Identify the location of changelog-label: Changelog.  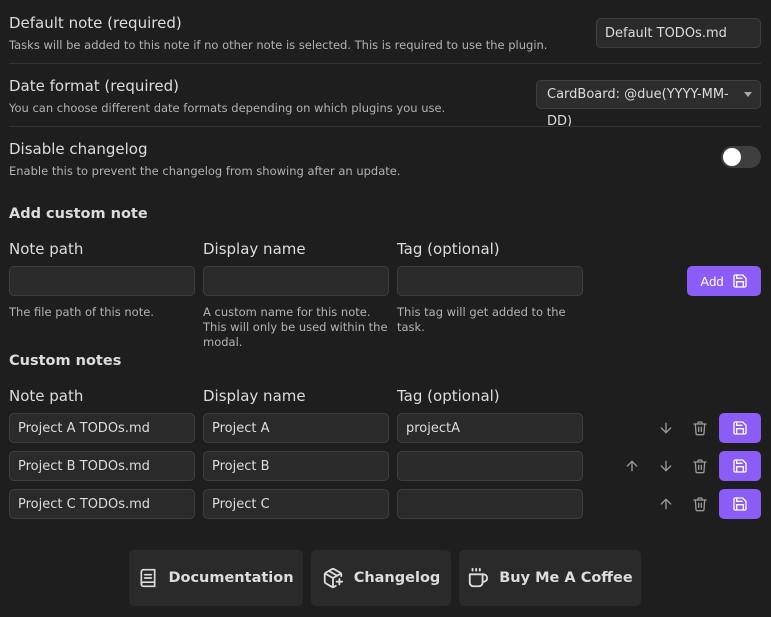
(397, 578).